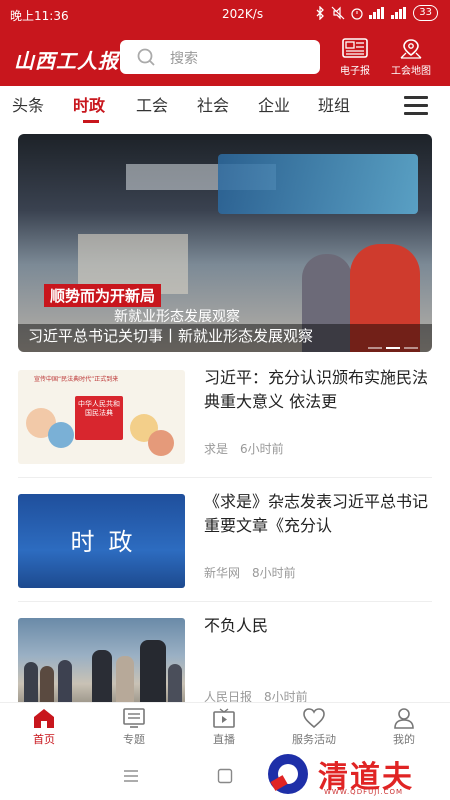 The height and width of the screenshot is (800, 450). I want to click on news-meta: 求是 6小时前, so click(244, 448).